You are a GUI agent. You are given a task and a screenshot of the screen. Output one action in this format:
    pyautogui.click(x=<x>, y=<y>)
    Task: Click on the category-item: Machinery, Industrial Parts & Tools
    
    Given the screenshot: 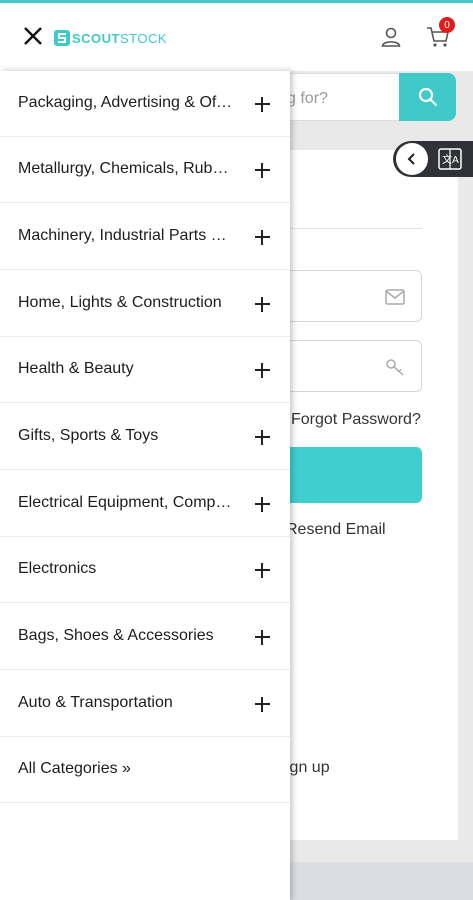 What is the action you would take?
    pyautogui.click(x=145, y=237)
    